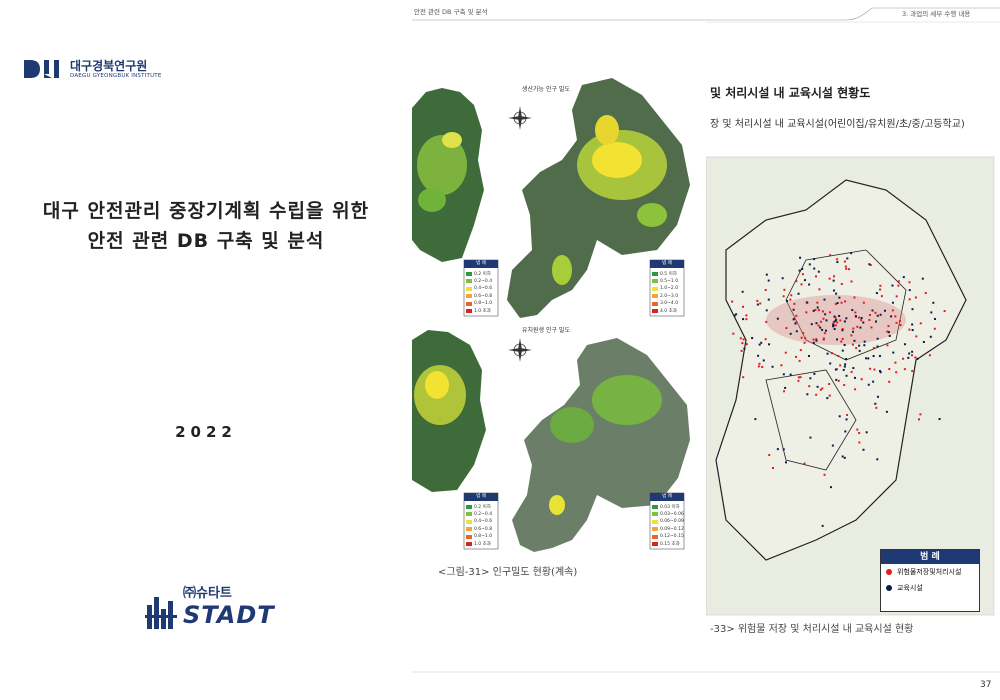  I want to click on legend2-items: 0.5 이하 0.5~1.0 1.0~2.0 2.0~3.0 3.0~4.0 4.0 초과, so click(665, 292).